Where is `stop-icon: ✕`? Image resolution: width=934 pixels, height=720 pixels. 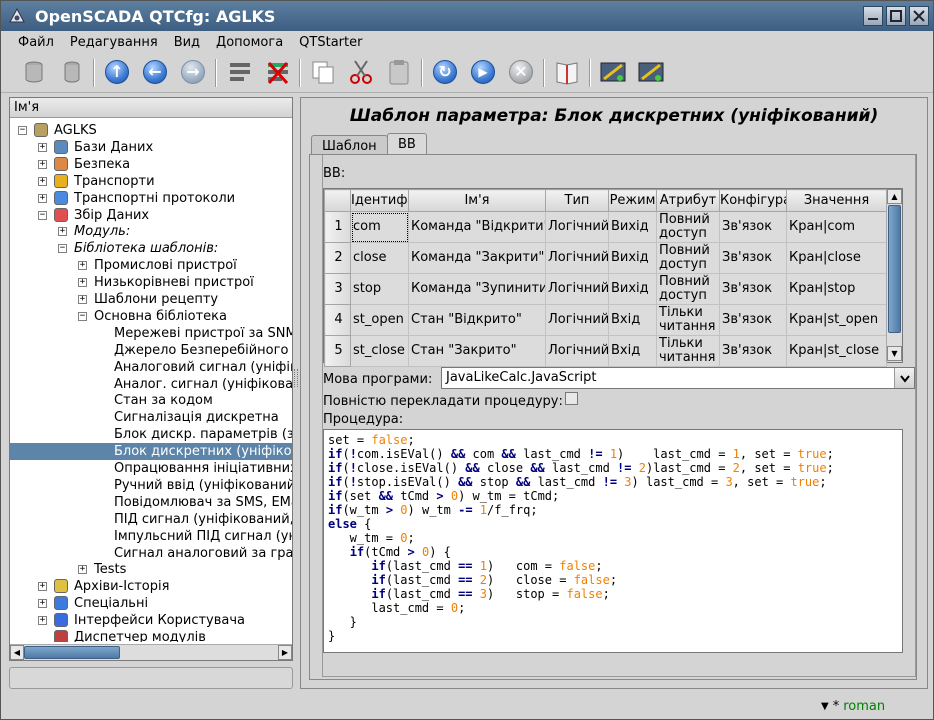 stop-icon: ✕ is located at coordinates (521, 72).